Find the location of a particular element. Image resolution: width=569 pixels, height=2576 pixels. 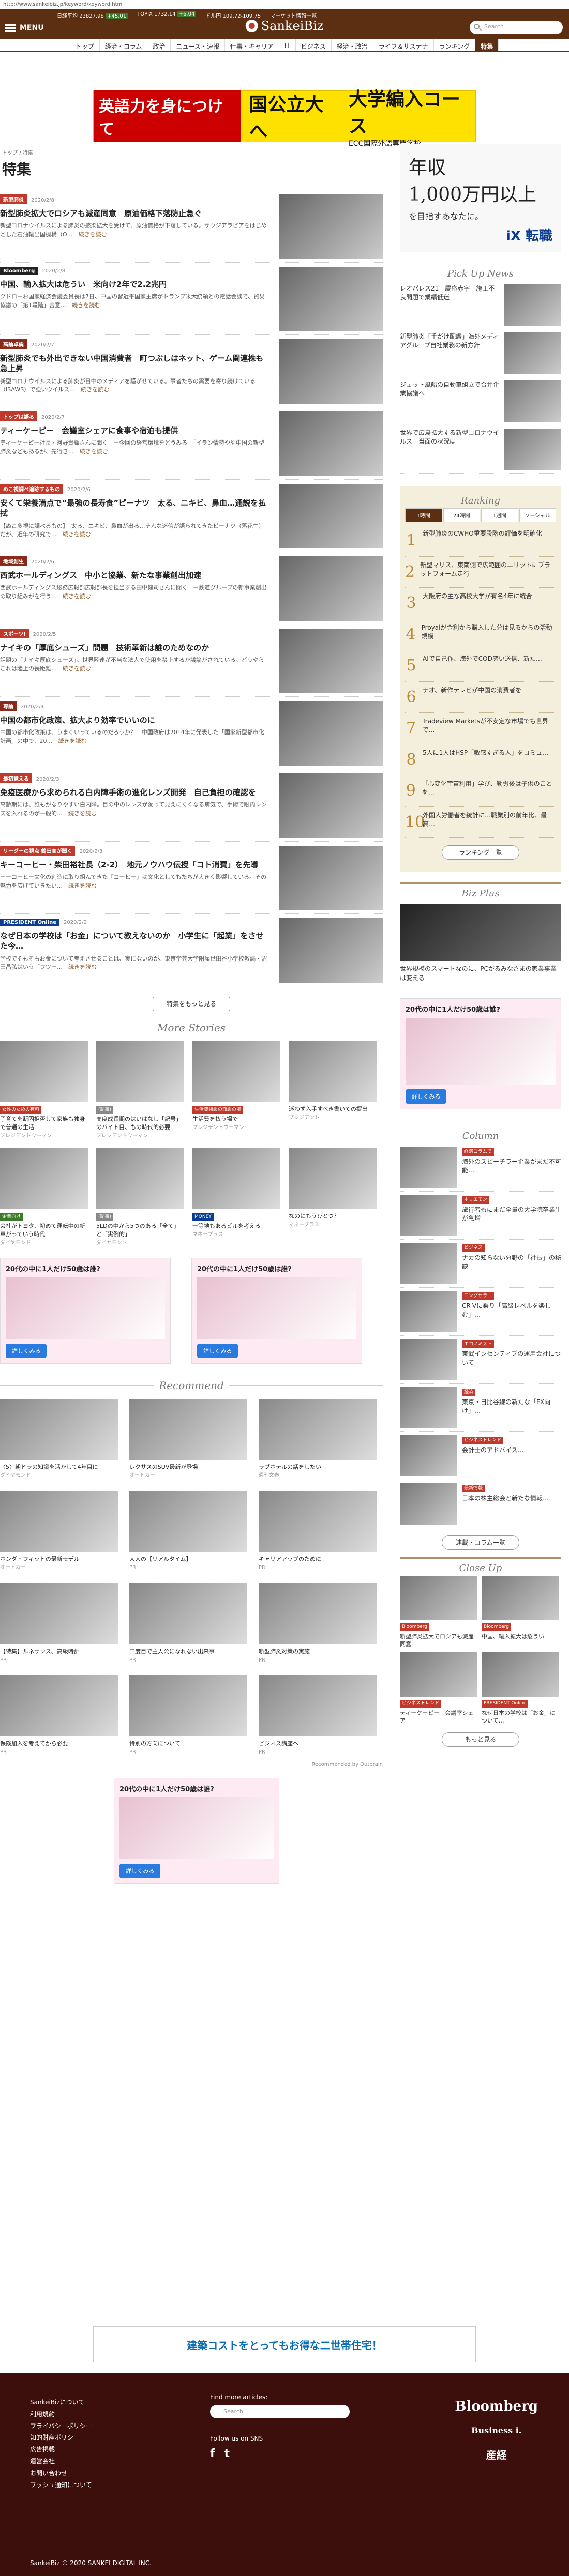

category-badge: リーダーの視点 鶴田高が聞く is located at coordinates (38, 851).